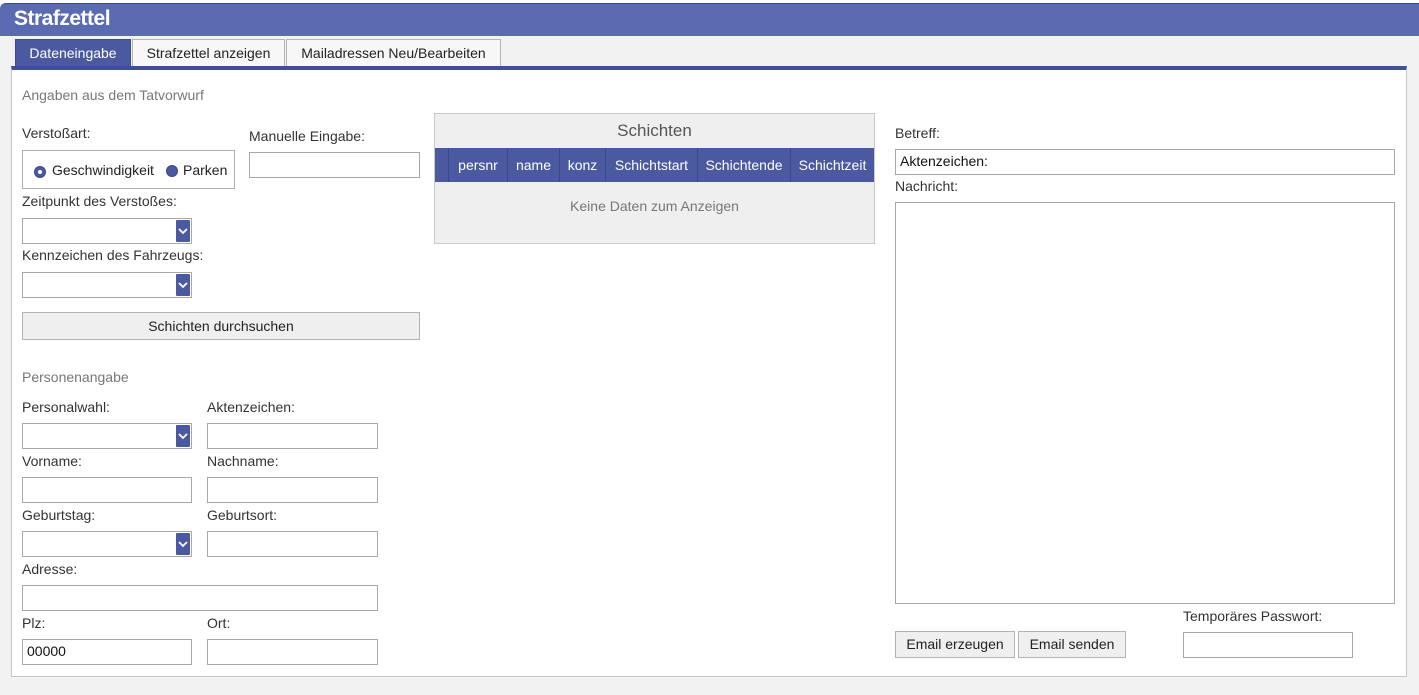 The width and height of the screenshot is (1419, 695). I want to click on tab-mailadressen: Mailadressen Neu/Bearbeiten, so click(393, 53).